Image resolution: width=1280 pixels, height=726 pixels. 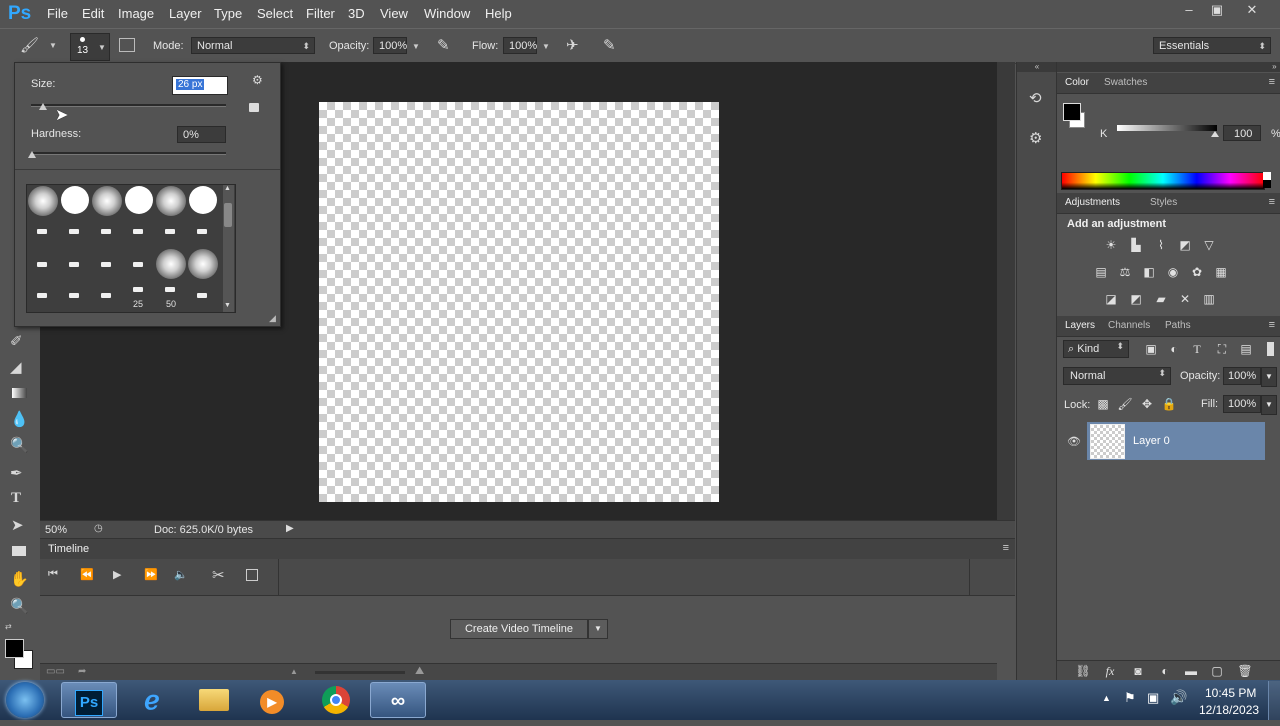 What do you see at coordinates (336, 700) in the screenshot?
I see `chrome-icon` at bounding box center [336, 700].